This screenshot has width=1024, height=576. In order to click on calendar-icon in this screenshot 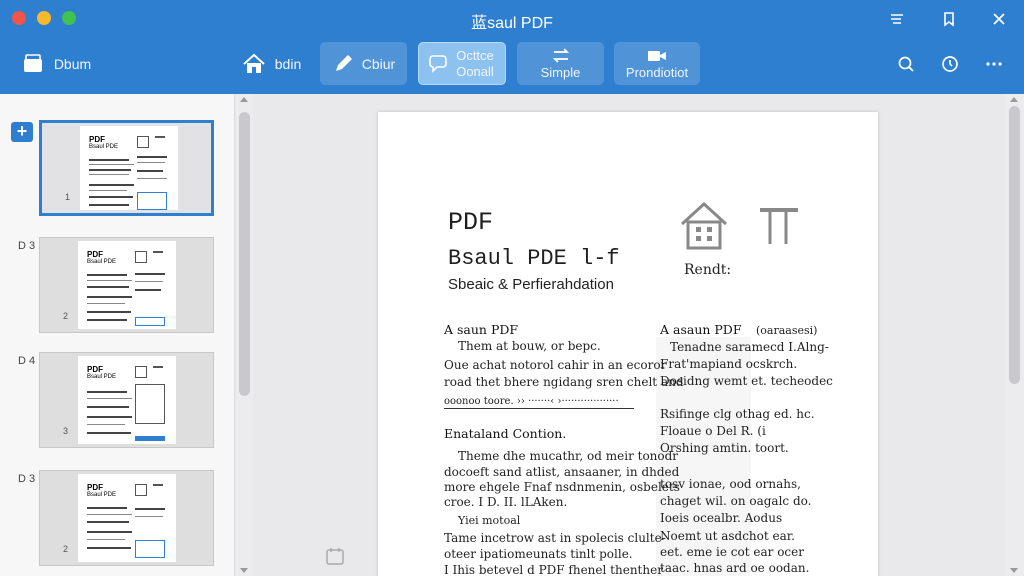, I will do `click(335, 556)`.